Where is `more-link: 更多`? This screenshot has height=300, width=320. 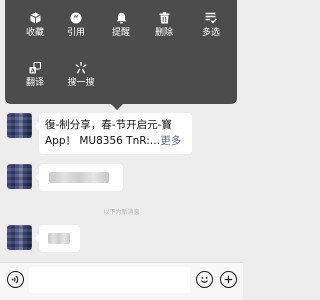 more-link: 更多 is located at coordinates (170, 141).